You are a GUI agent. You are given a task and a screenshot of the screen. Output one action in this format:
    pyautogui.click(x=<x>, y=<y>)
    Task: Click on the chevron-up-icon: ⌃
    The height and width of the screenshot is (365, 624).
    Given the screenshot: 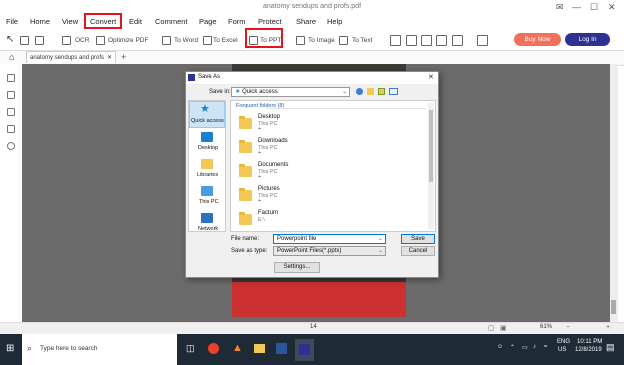 What is the action you would take?
    pyautogui.click(x=512, y=347)
    